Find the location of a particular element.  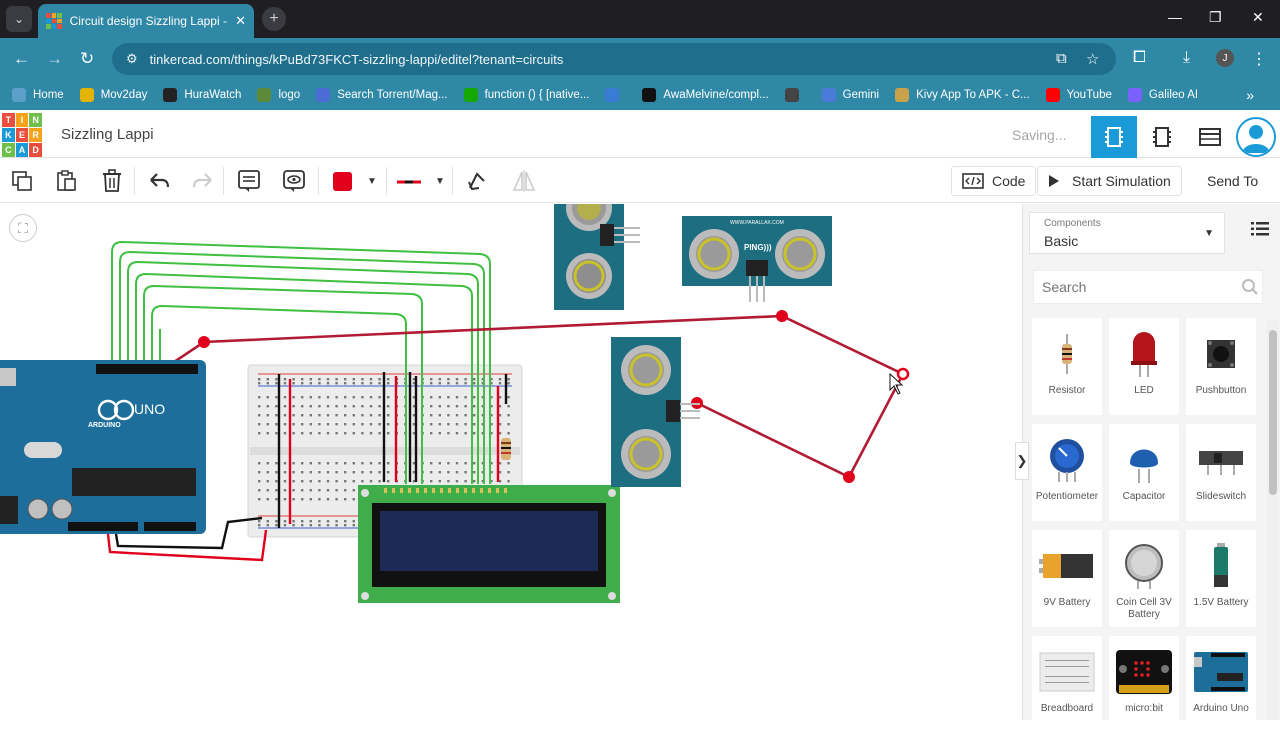

component-label: Breadboard is located at coordinates (1067, 708).